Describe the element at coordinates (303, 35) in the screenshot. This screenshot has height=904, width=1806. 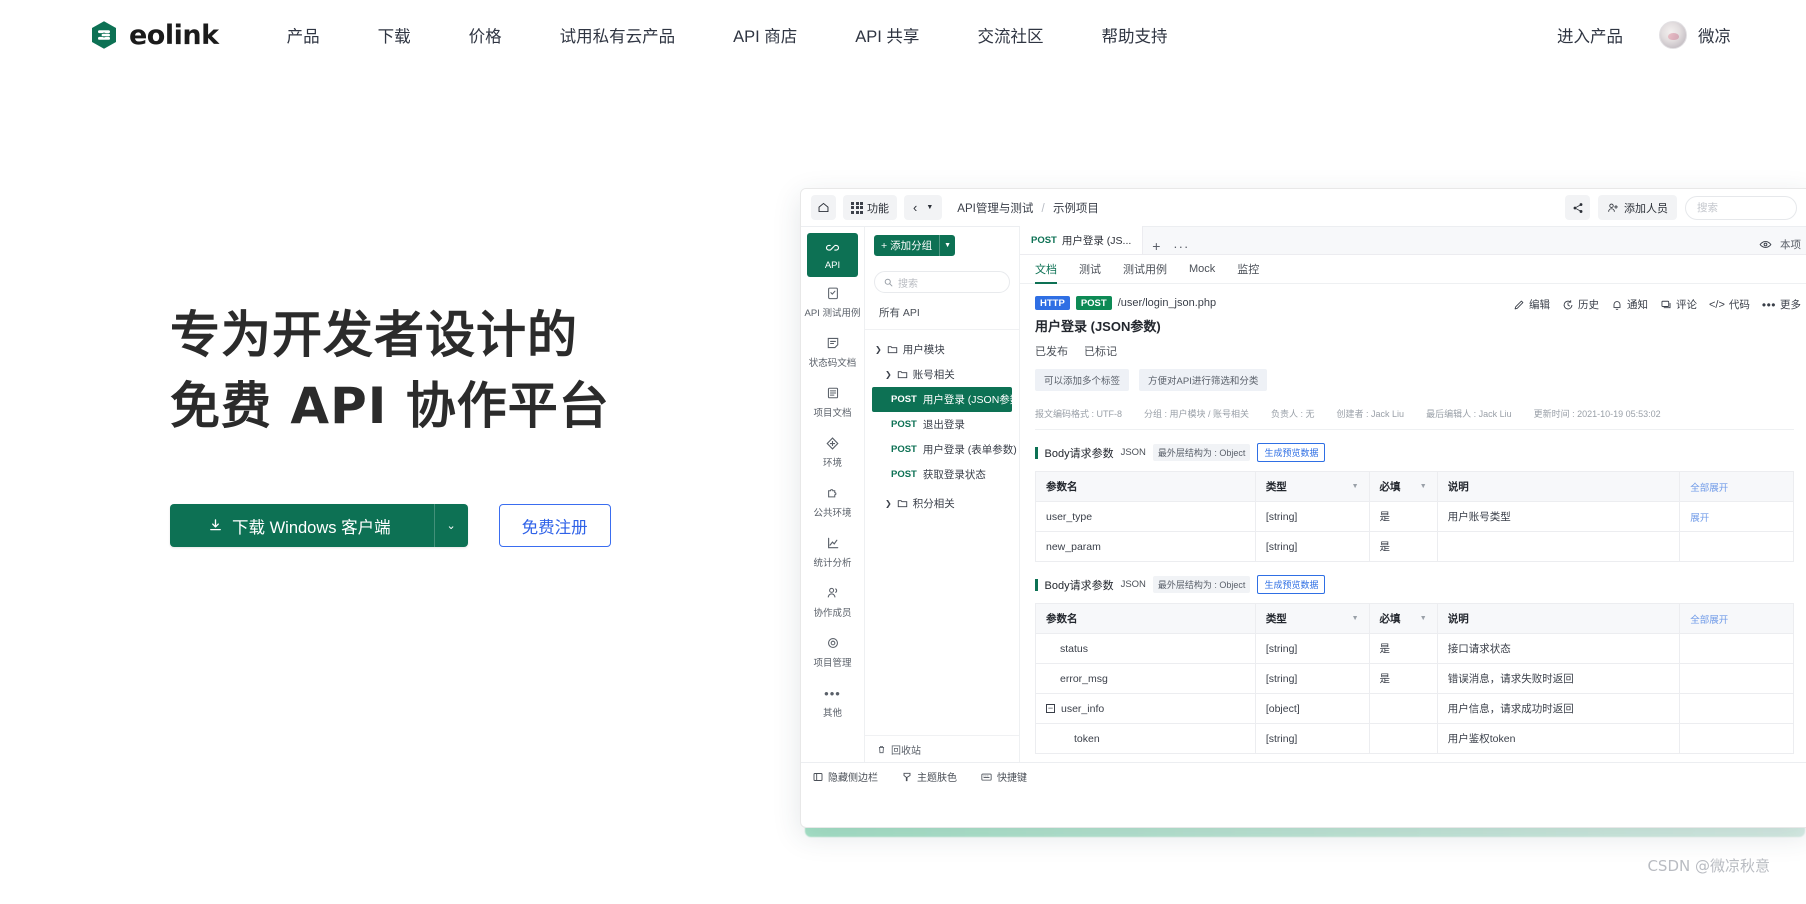
I see `nav-link-products: 产品` at that location.